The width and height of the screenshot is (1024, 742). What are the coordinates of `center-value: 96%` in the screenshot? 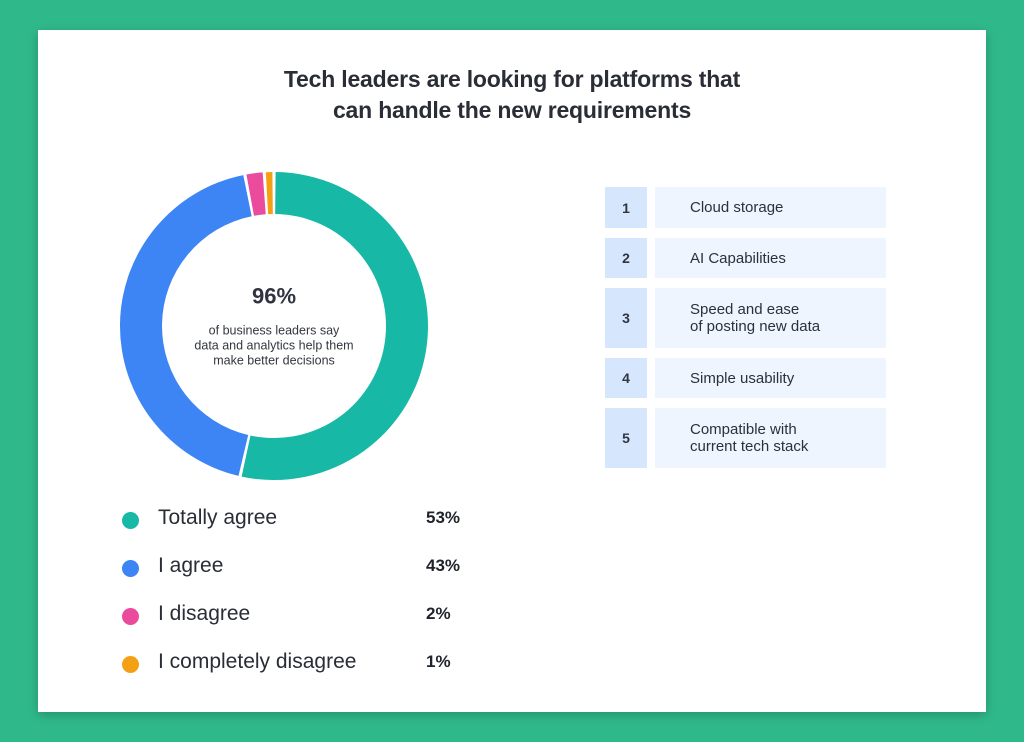 It's located at (274, 296).